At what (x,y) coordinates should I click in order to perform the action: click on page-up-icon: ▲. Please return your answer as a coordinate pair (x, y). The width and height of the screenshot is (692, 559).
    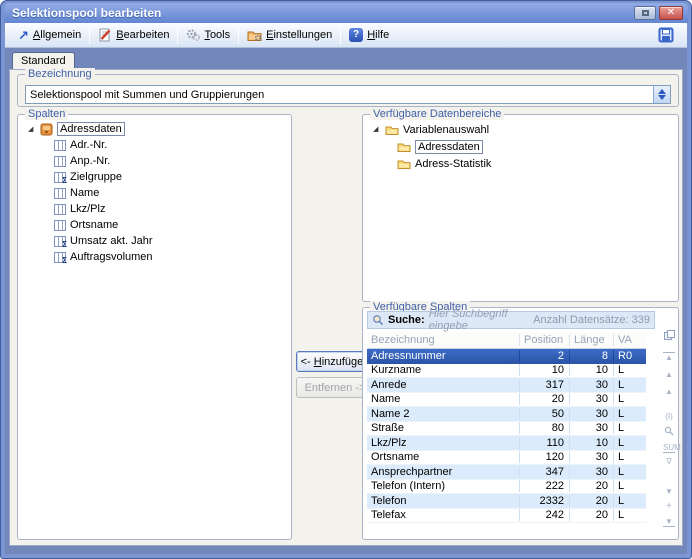
    Looking at the image, I should click on (669, 391).